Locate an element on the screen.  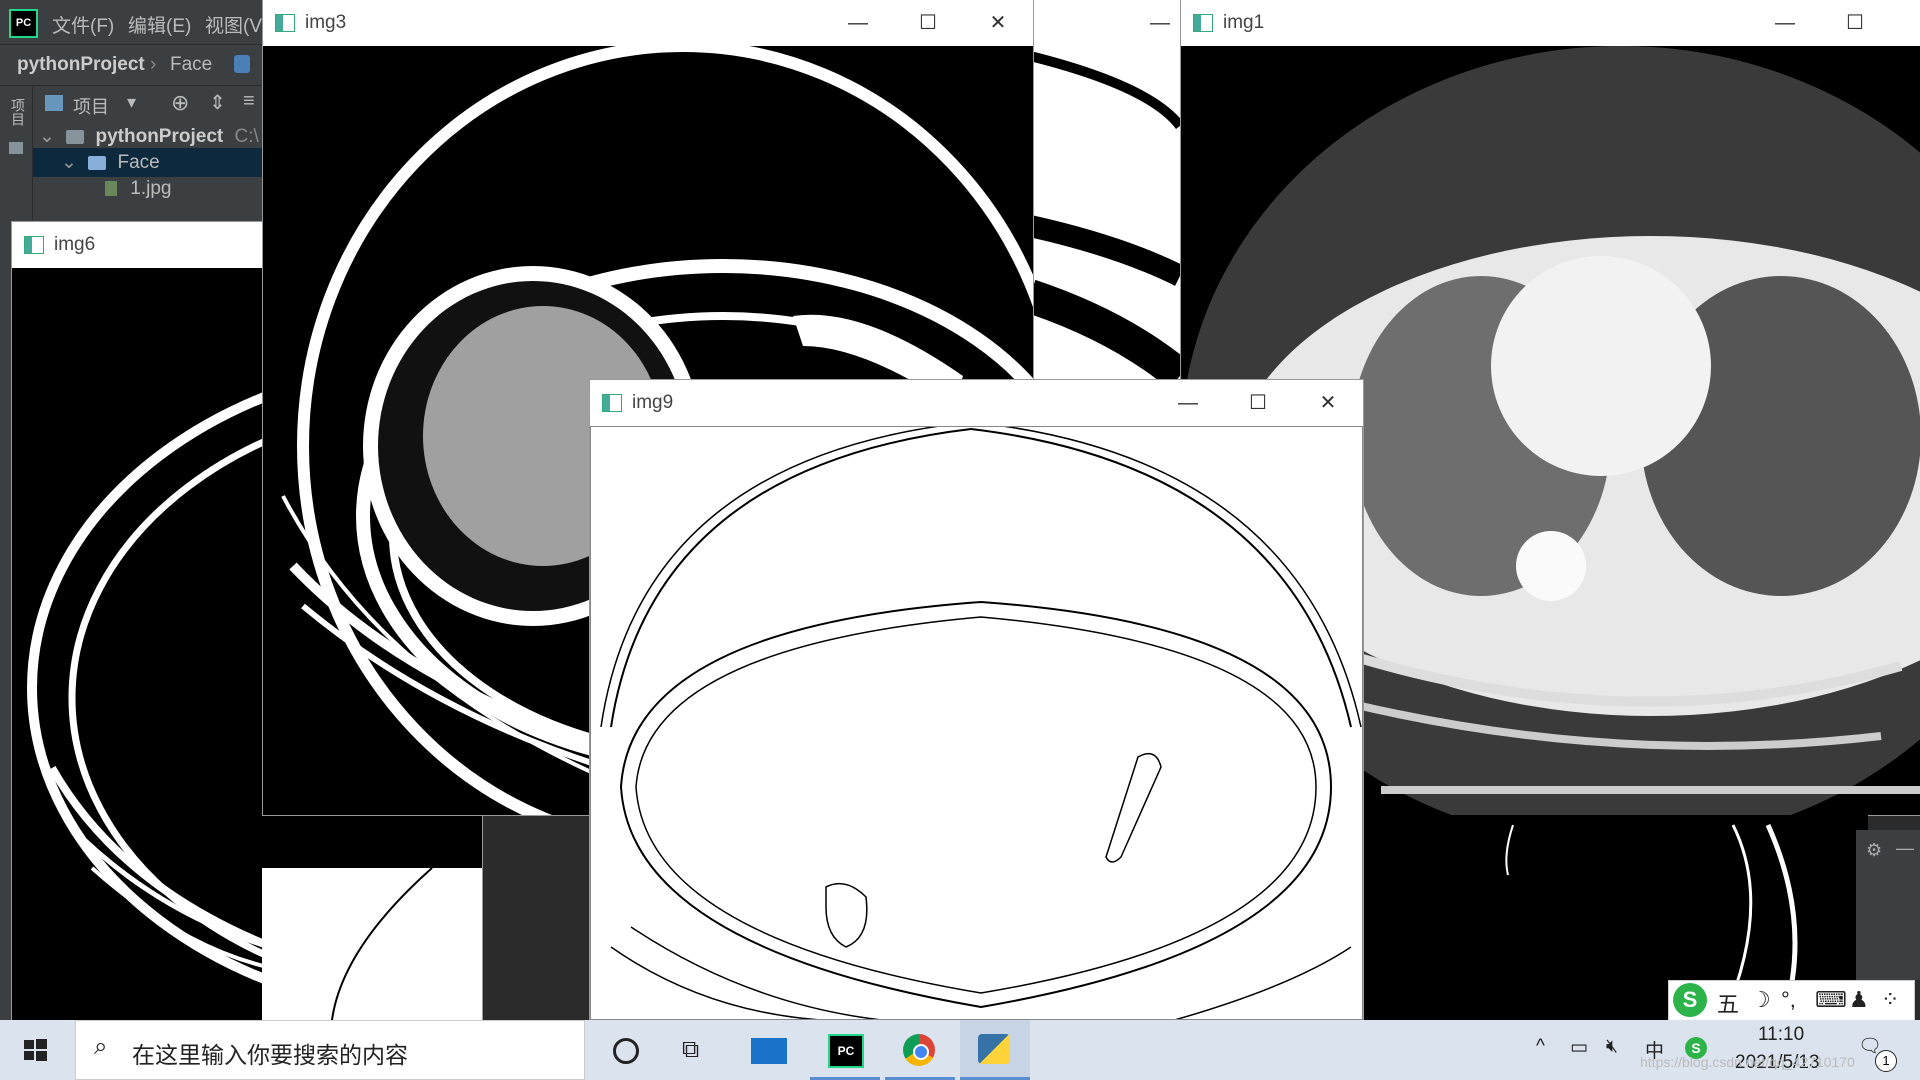
chrome-center-icon is located at coordinates (921, 1052).